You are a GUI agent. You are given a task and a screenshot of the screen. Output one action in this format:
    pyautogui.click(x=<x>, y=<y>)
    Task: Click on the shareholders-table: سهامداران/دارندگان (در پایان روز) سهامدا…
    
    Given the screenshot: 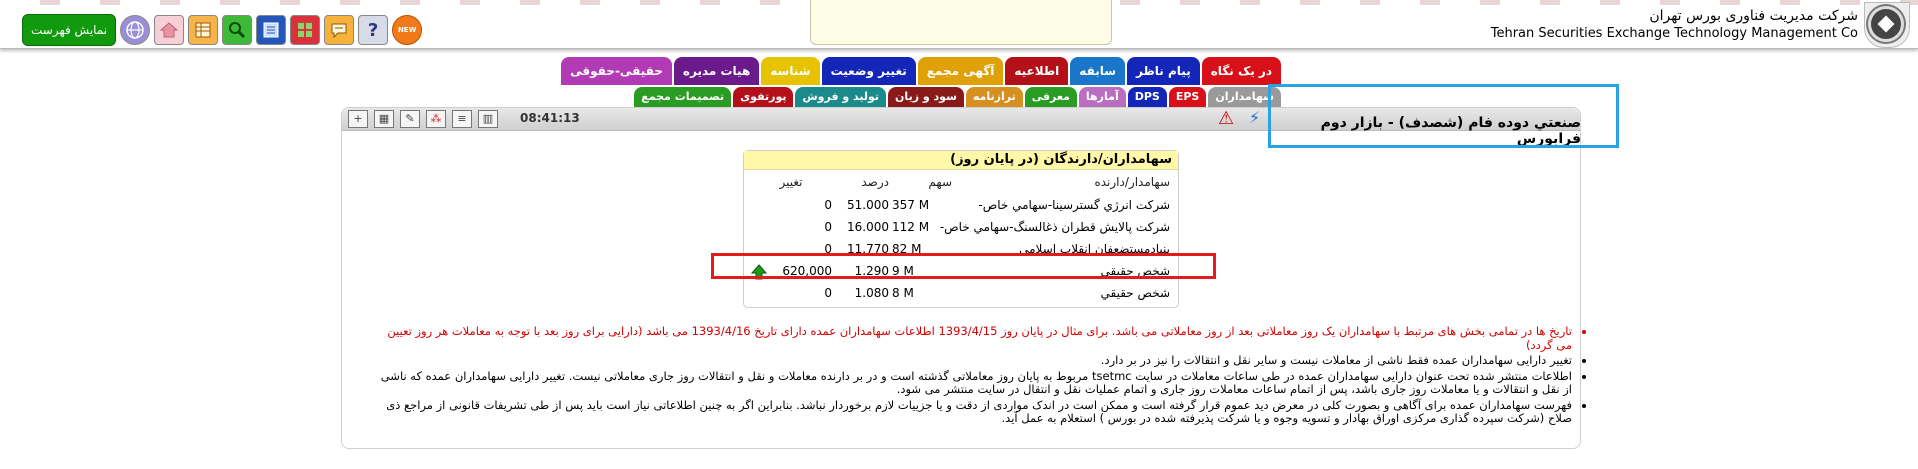 What is the action you would take?
    pyautogui.click(x=961, y=229)
    